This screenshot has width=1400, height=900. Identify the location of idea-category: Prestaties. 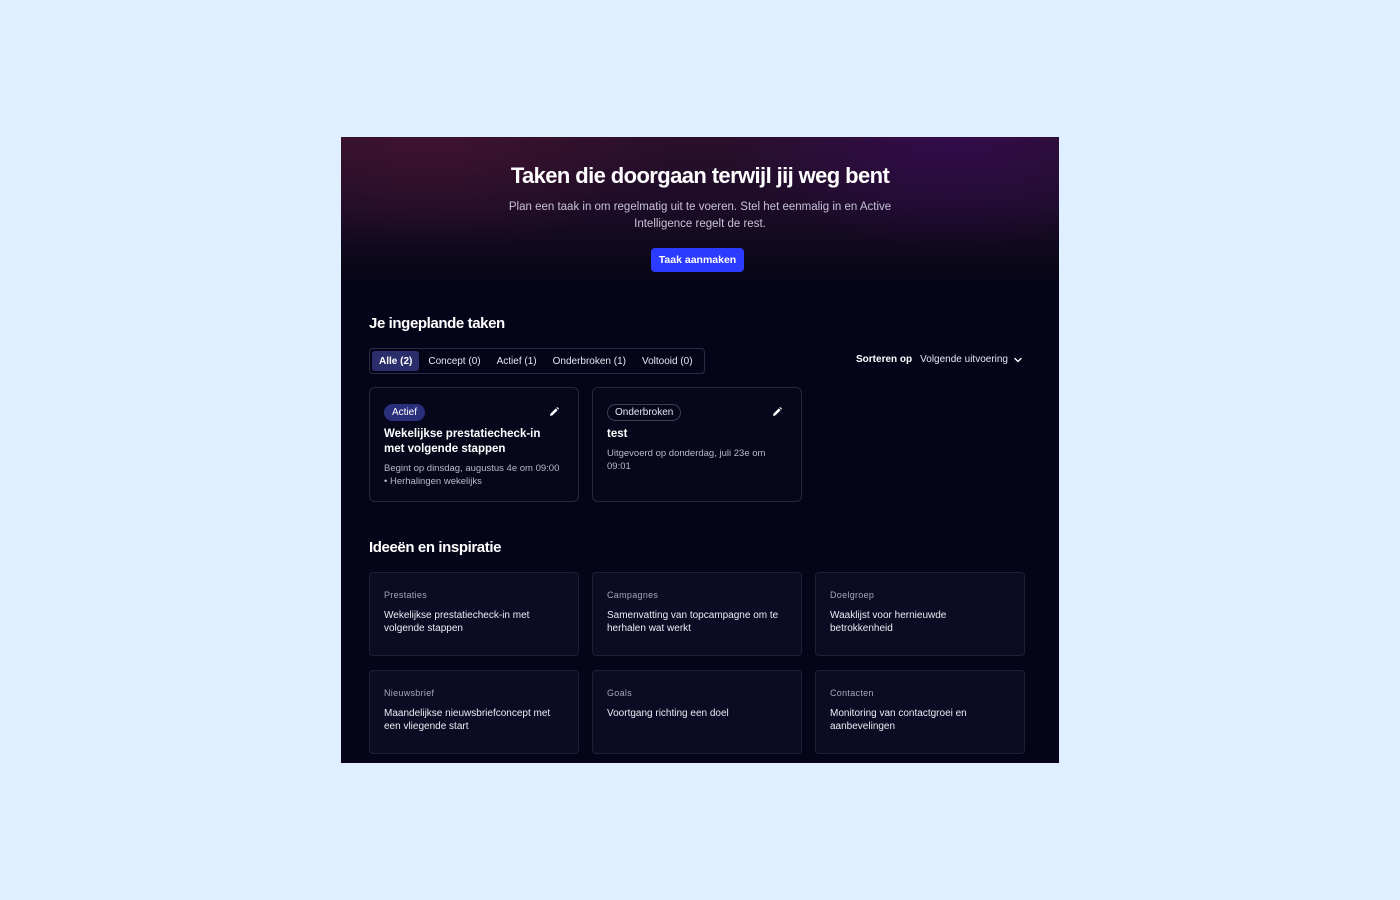
(406, 595).